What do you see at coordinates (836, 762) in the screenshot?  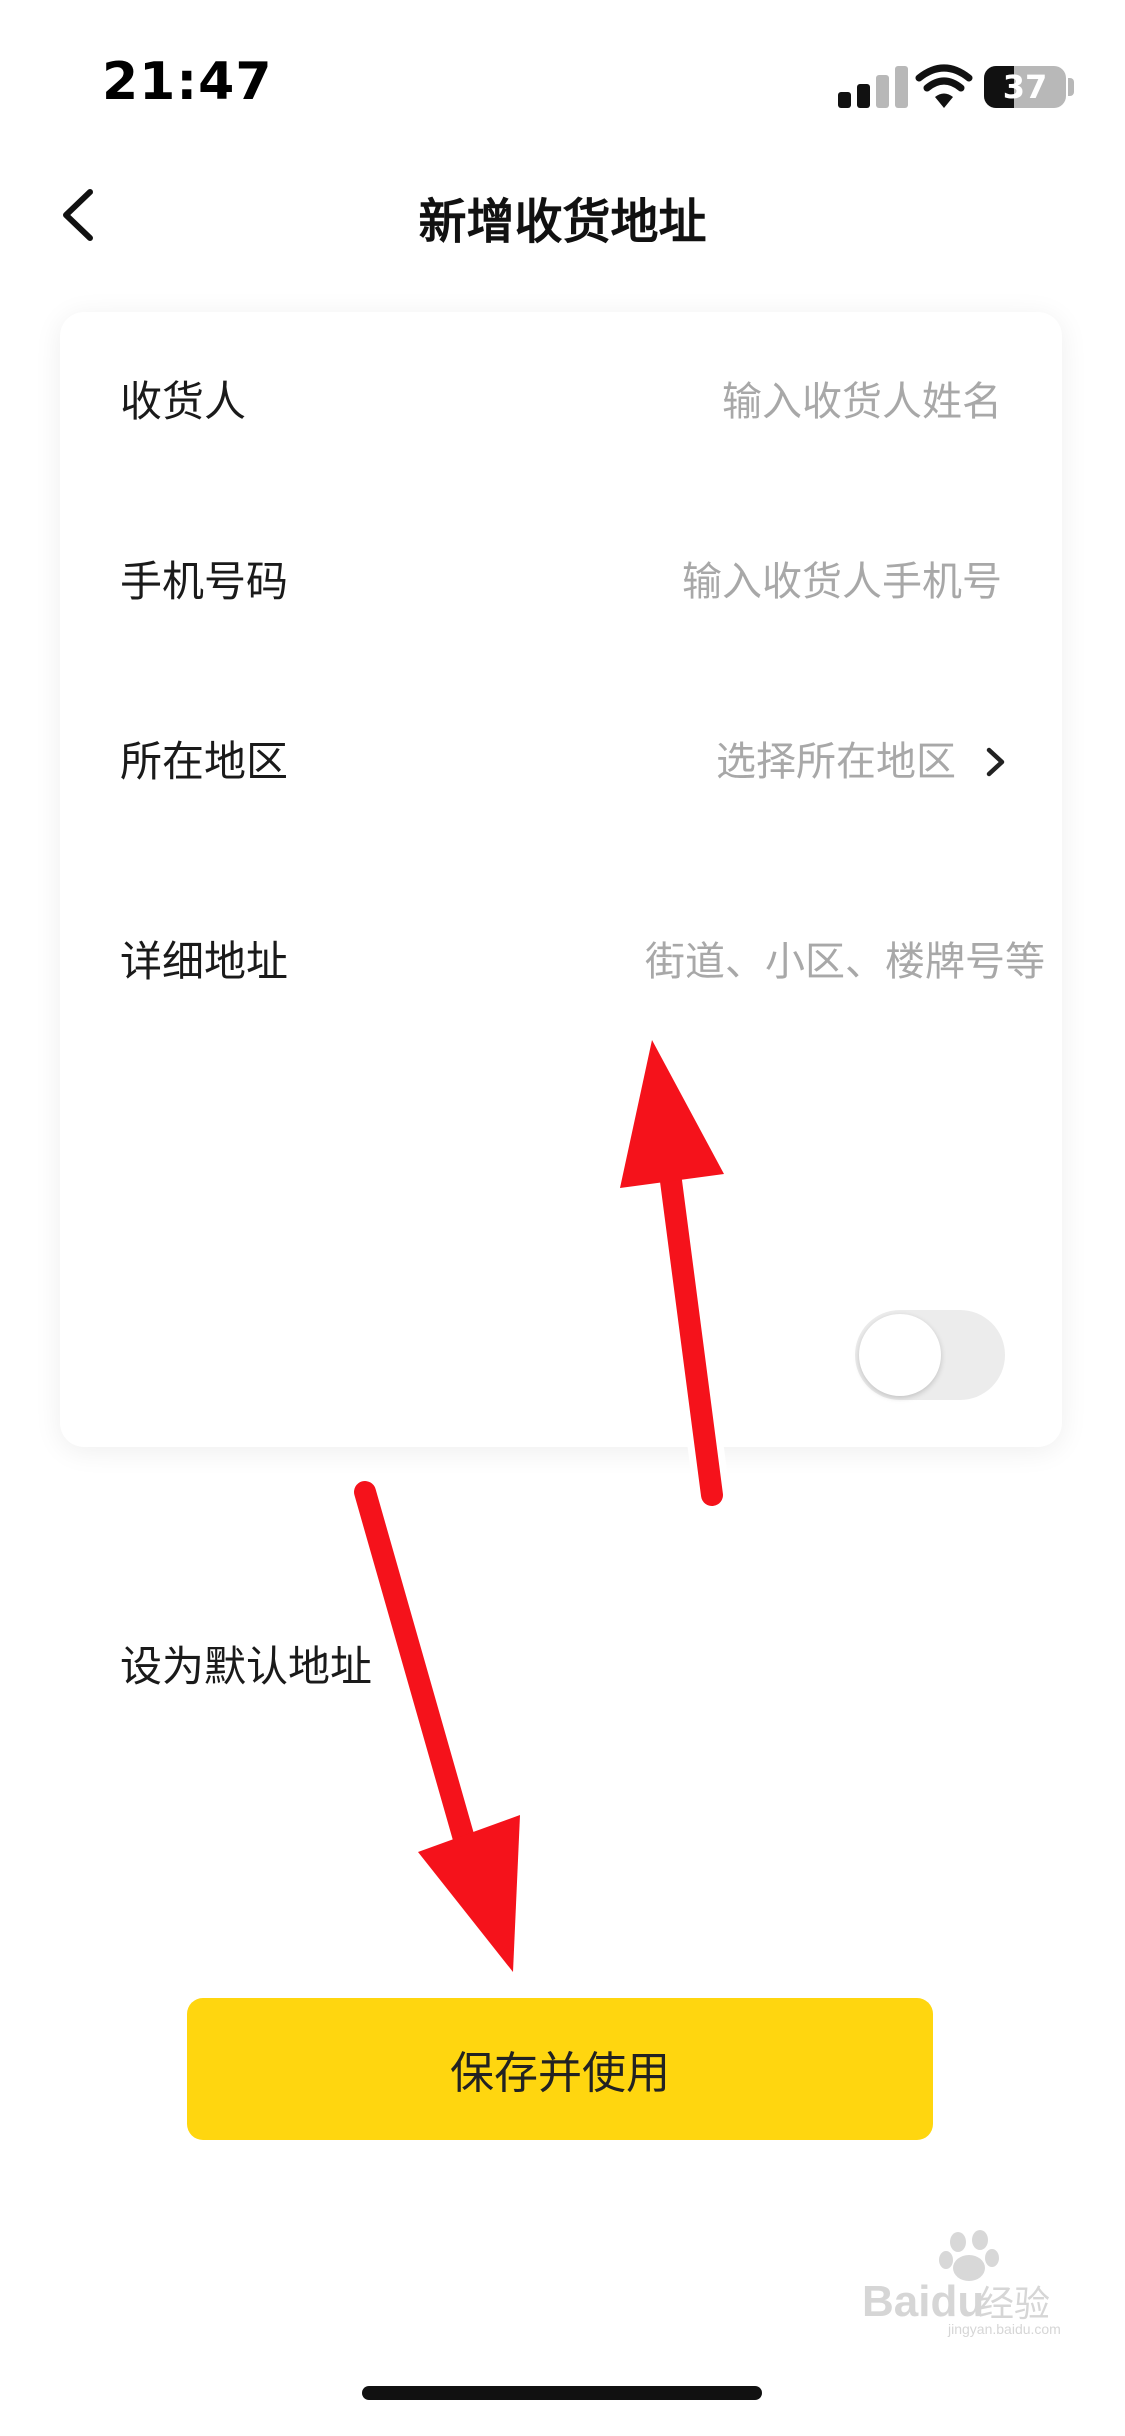 I see `region-placeholder: 选择所在地区` at bounding box center [836, 762].